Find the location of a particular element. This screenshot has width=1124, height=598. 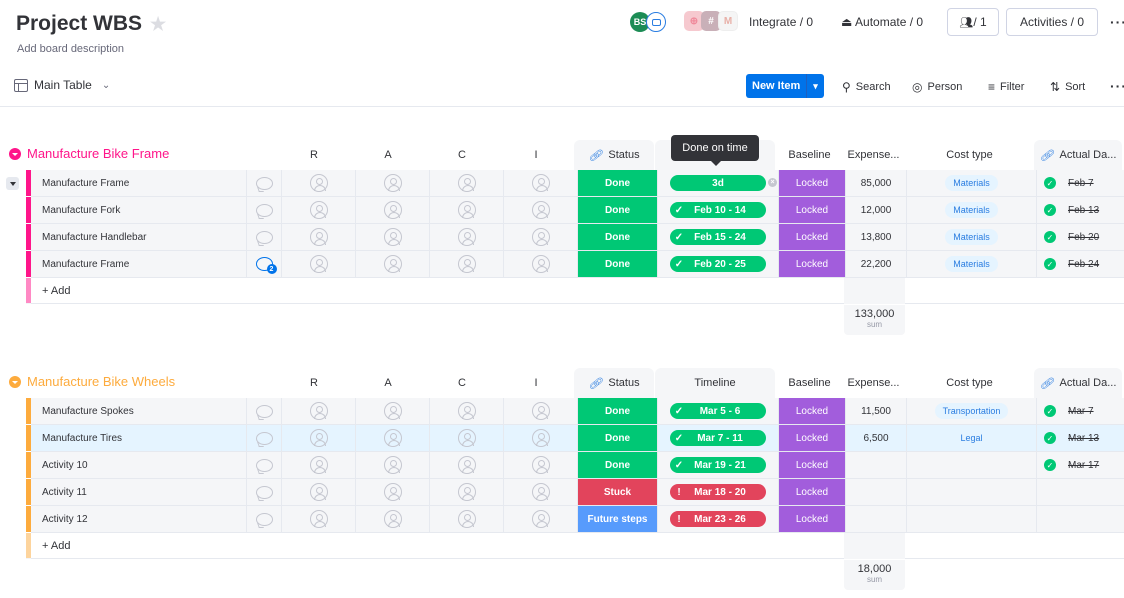

more-options-icon: ··· is located at coordinates (1117, 22).